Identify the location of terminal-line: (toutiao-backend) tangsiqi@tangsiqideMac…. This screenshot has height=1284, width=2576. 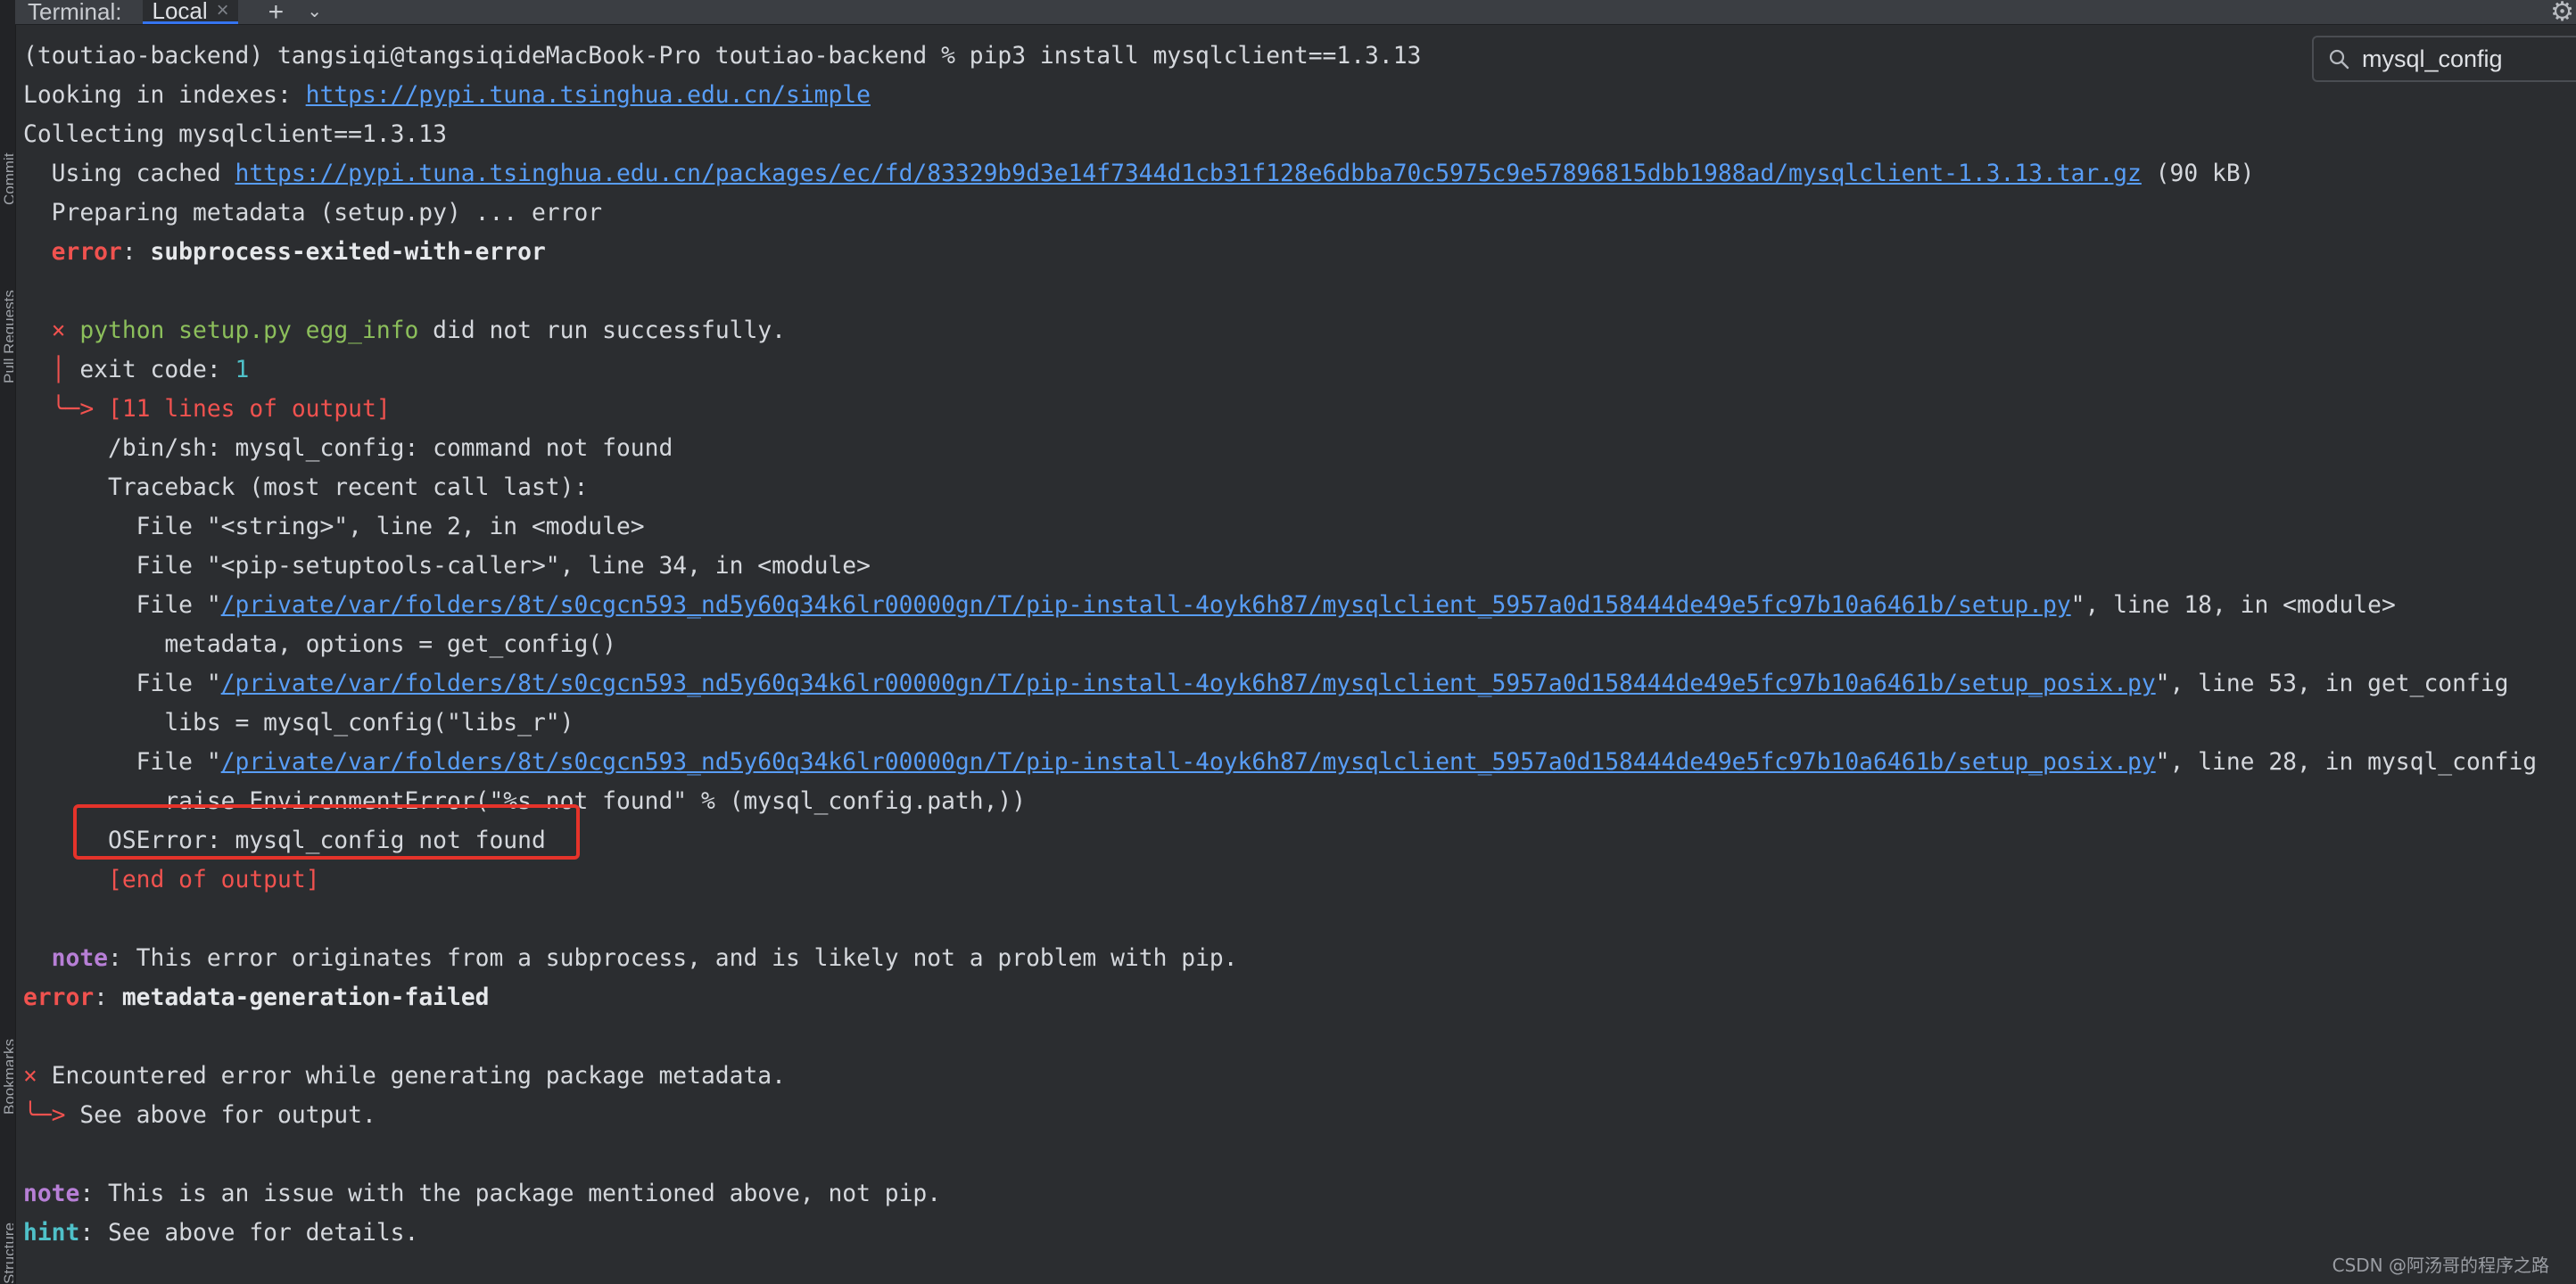
(1299, 56).